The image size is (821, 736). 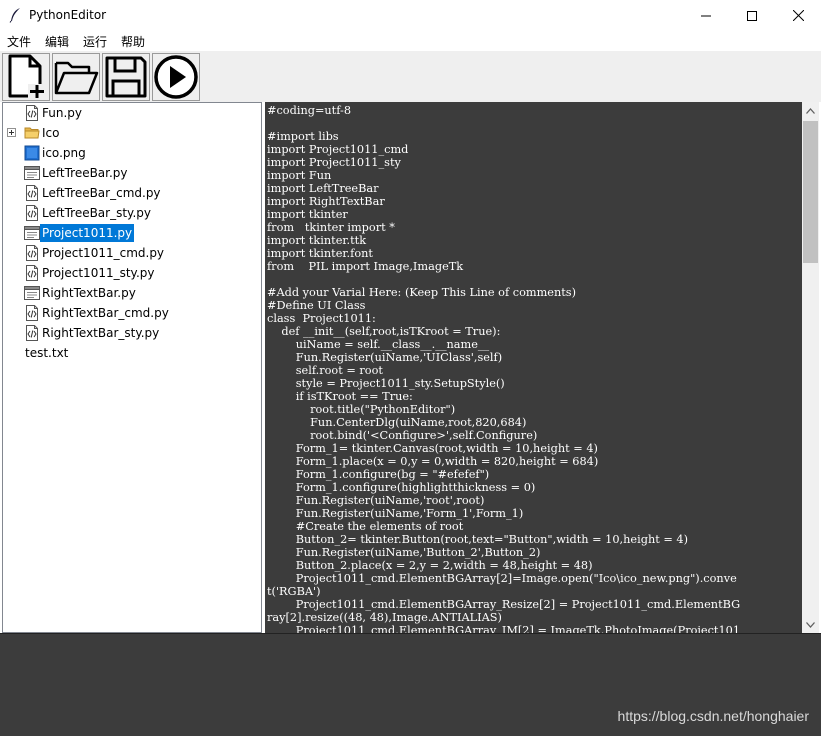 I want to click on minimize-icon, so click(x=706, y=15).